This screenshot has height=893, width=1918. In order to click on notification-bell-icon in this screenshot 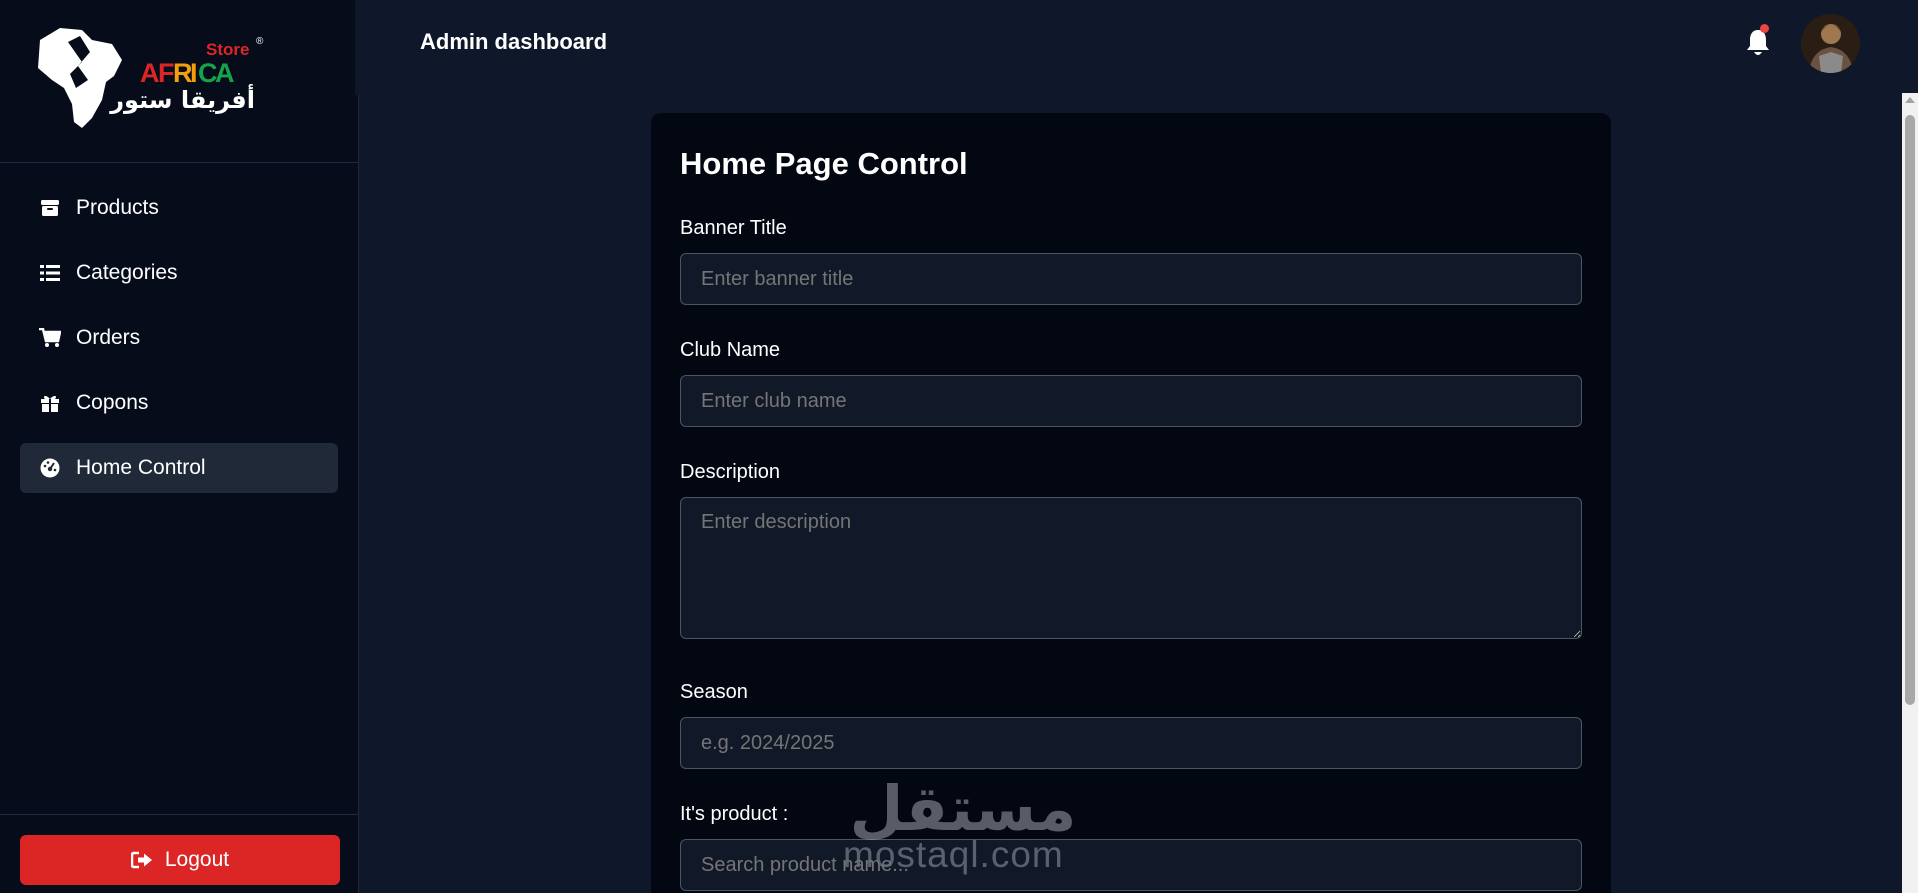, I will do `click(1758, 45)`.